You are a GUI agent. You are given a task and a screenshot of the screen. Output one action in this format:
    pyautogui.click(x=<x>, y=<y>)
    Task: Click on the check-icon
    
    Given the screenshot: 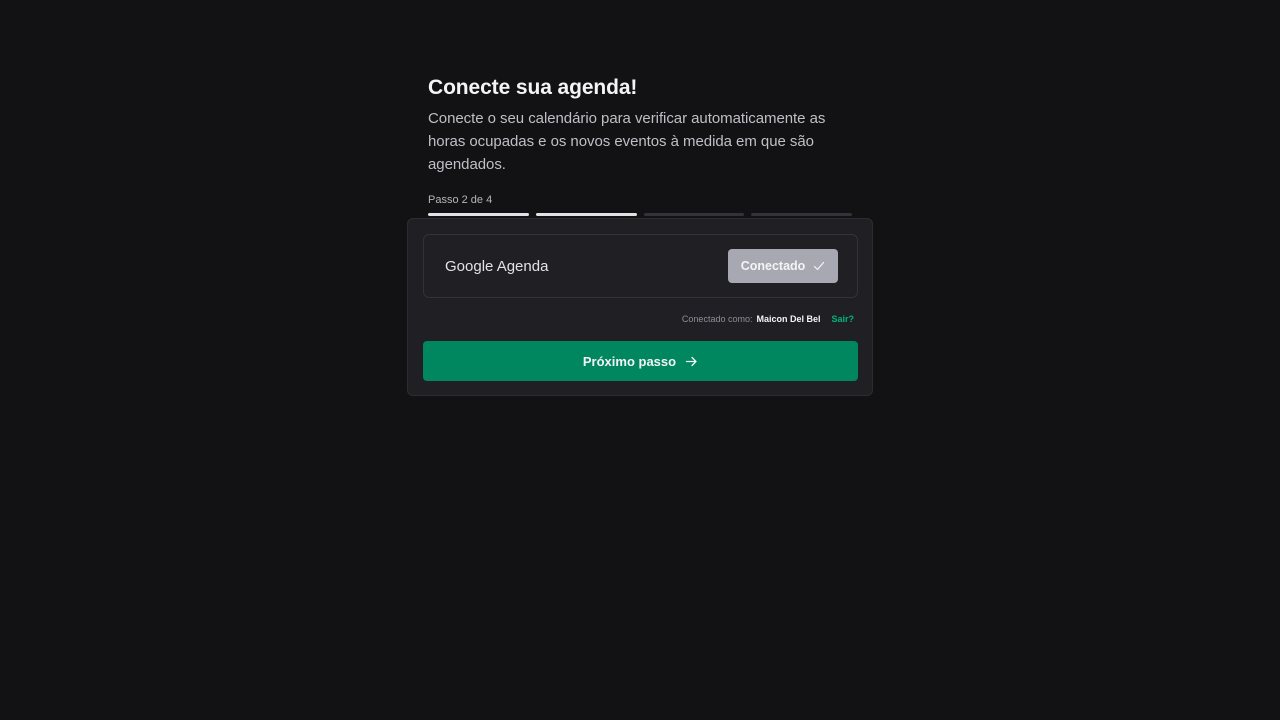 What is the action you would take?
    pyautogui.click(x=819, y=266)
    